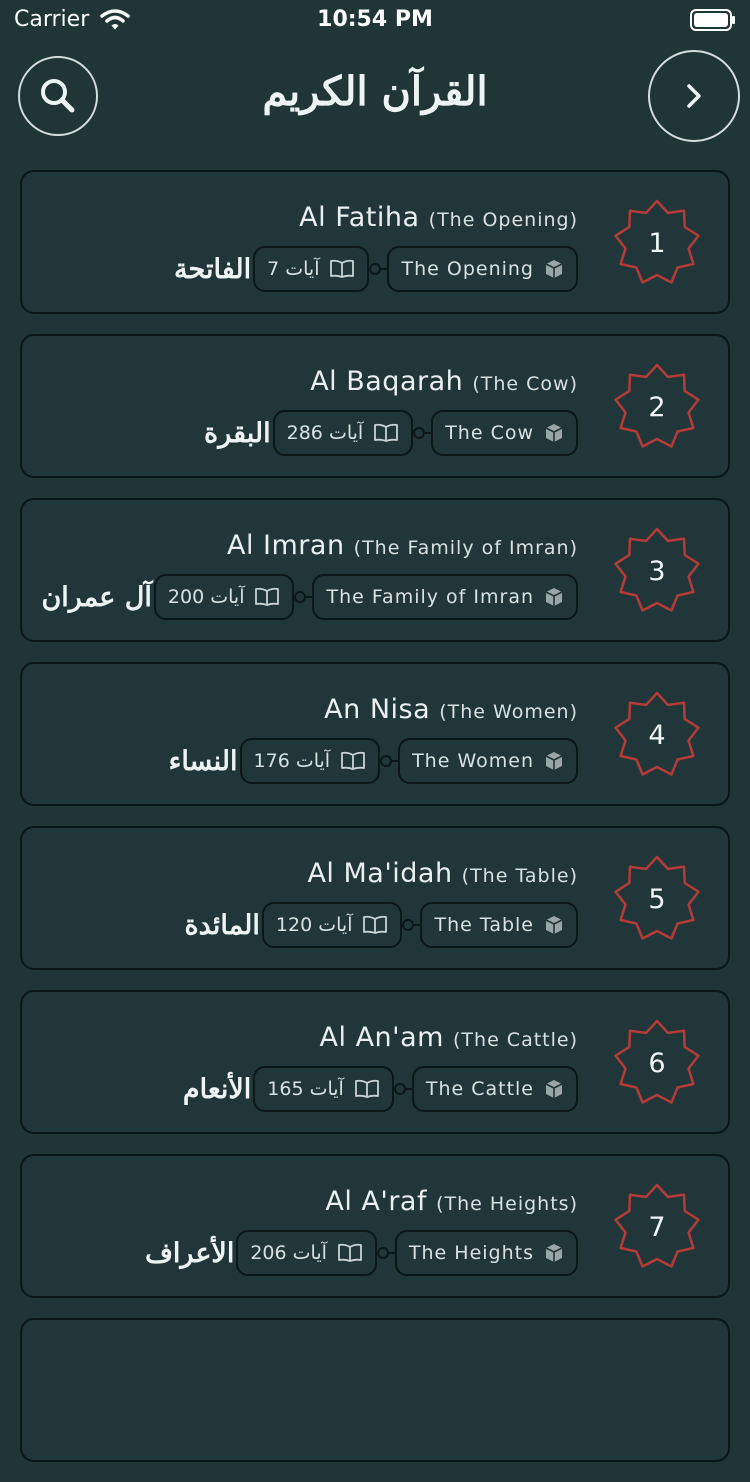 The width and height of the screenshot is (750, 1482). What do you see at coordinates (381, 1037) in the screenshot?
I see `surah-name: Al An'am` at bounding box center [381, 1037].